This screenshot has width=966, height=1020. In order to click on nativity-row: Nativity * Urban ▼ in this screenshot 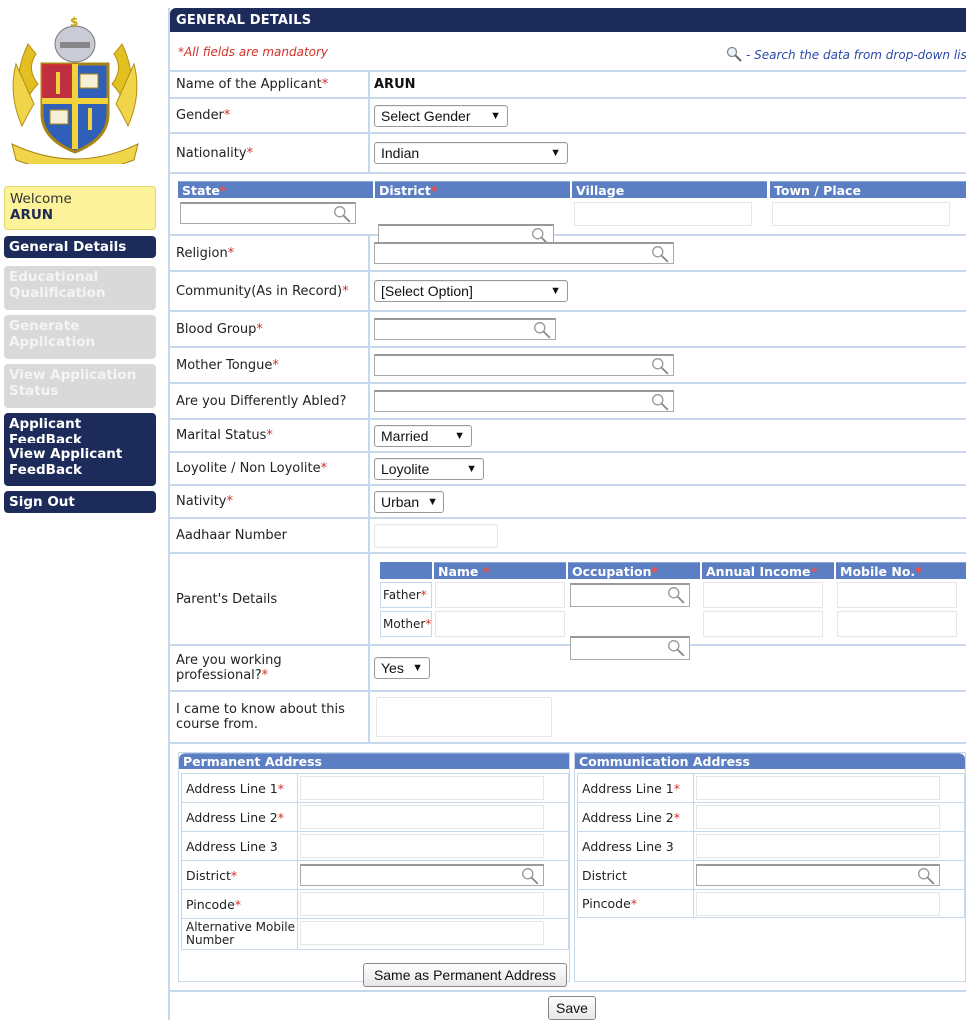, I will do `click(568, 502)`.